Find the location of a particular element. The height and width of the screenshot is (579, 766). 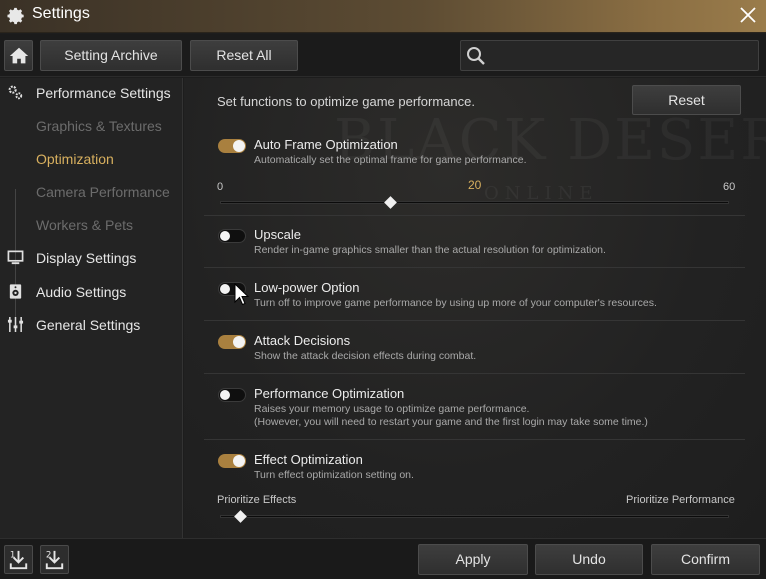

download-slot-1-button: 1 is located at coordinates (18, 559).